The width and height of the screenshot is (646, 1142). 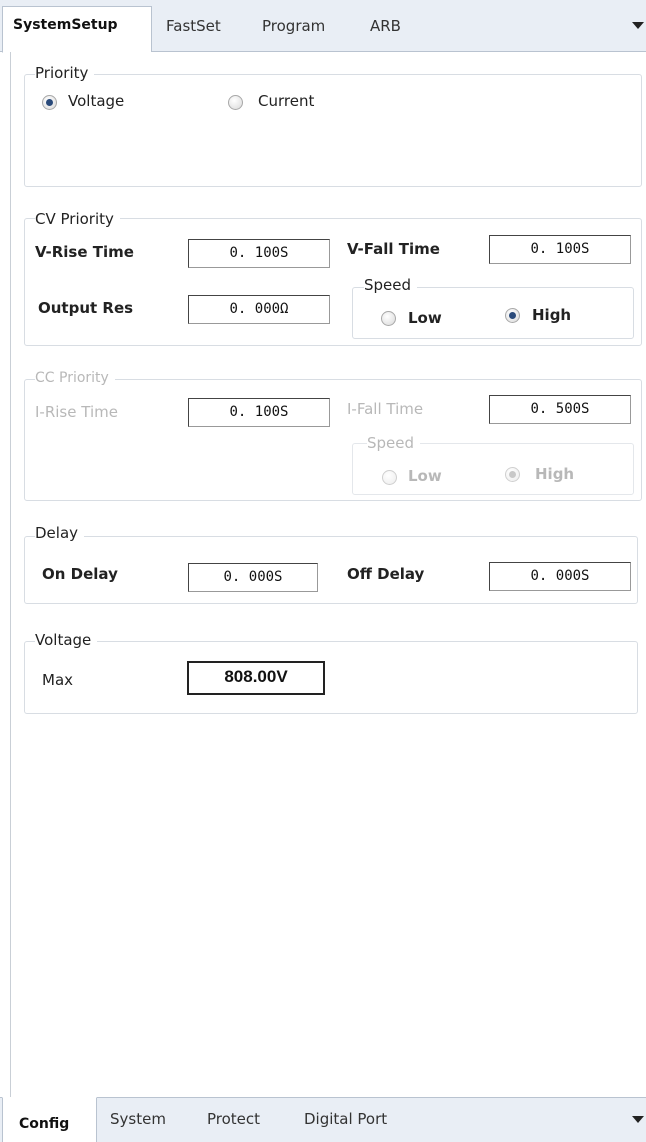 I want to click on priority-current-label: Current, so click(x=286, y=101).